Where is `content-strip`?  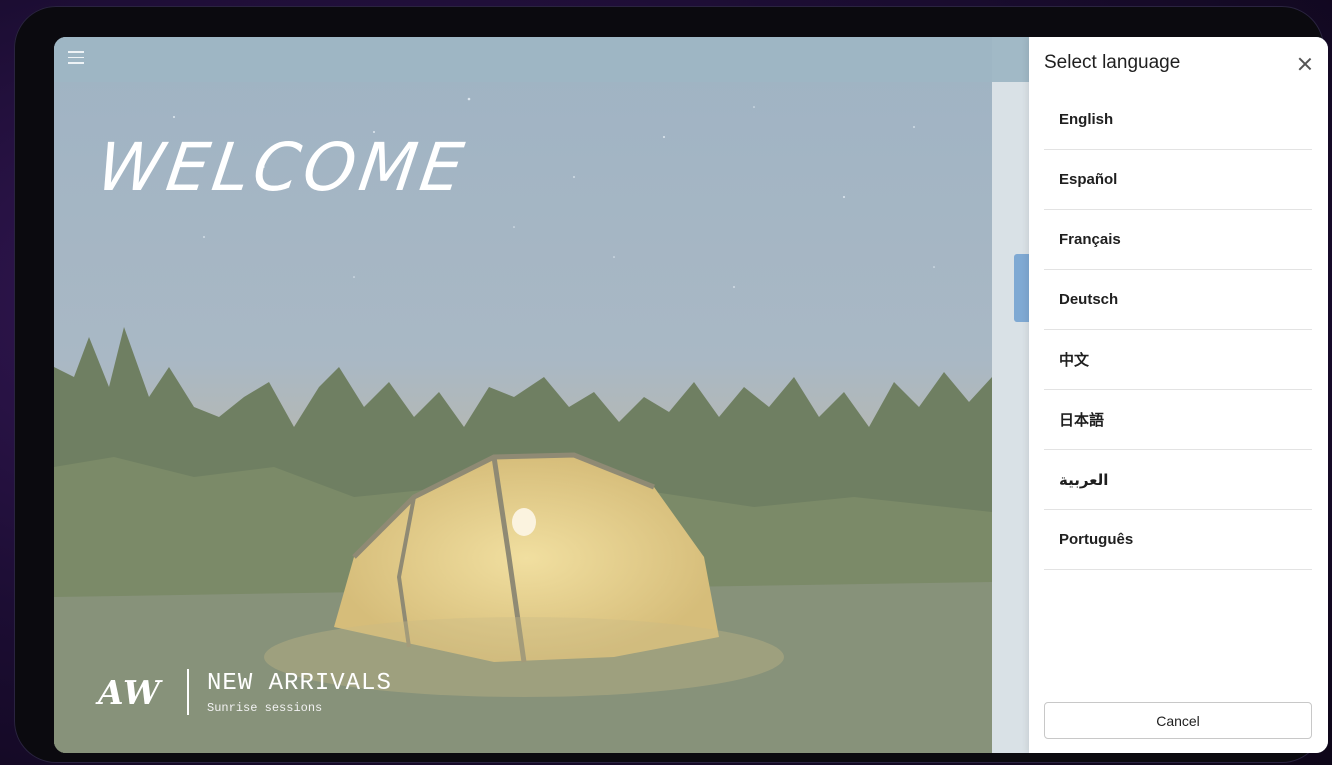 content-strip is located at coordinates (1010, 417).